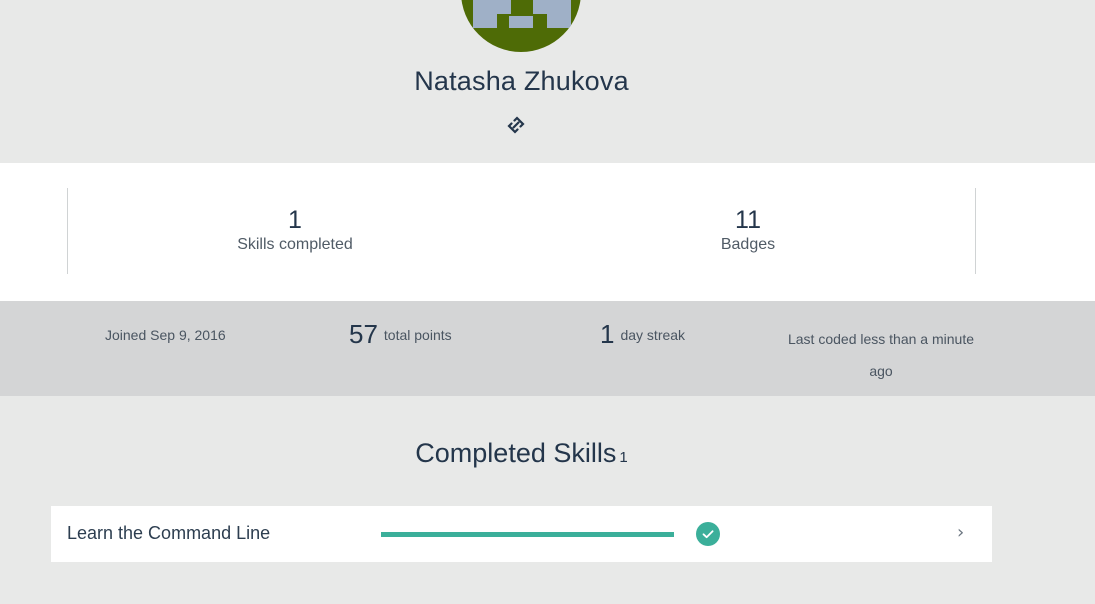 This screenshot has width=1095, height=604. What do you see at coordinates (748, 244) in the screenshot?
I see `badges-label: Badges` at bounding box center [748, 244].